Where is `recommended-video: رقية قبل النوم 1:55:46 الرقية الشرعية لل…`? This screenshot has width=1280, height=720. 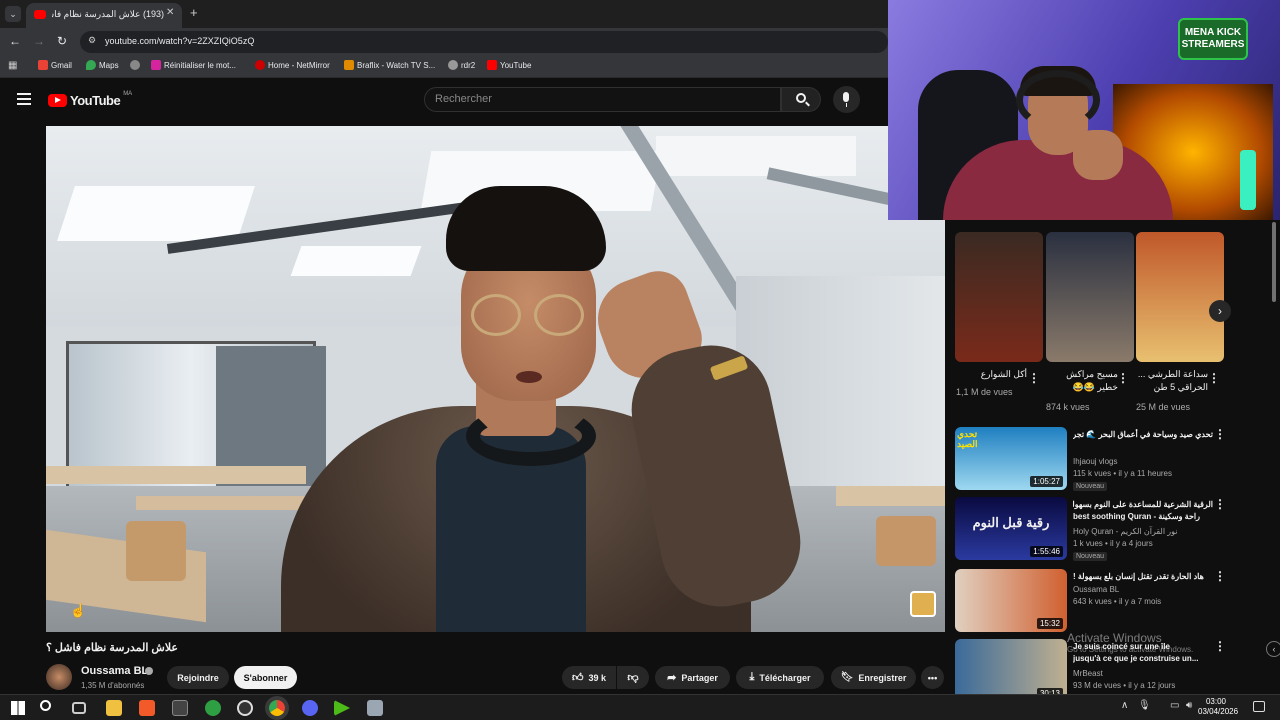
recommended-video: رقية قبل النوم 1:55:46 الرقية الشرعية لل… is located at coordinates (1085, 529).